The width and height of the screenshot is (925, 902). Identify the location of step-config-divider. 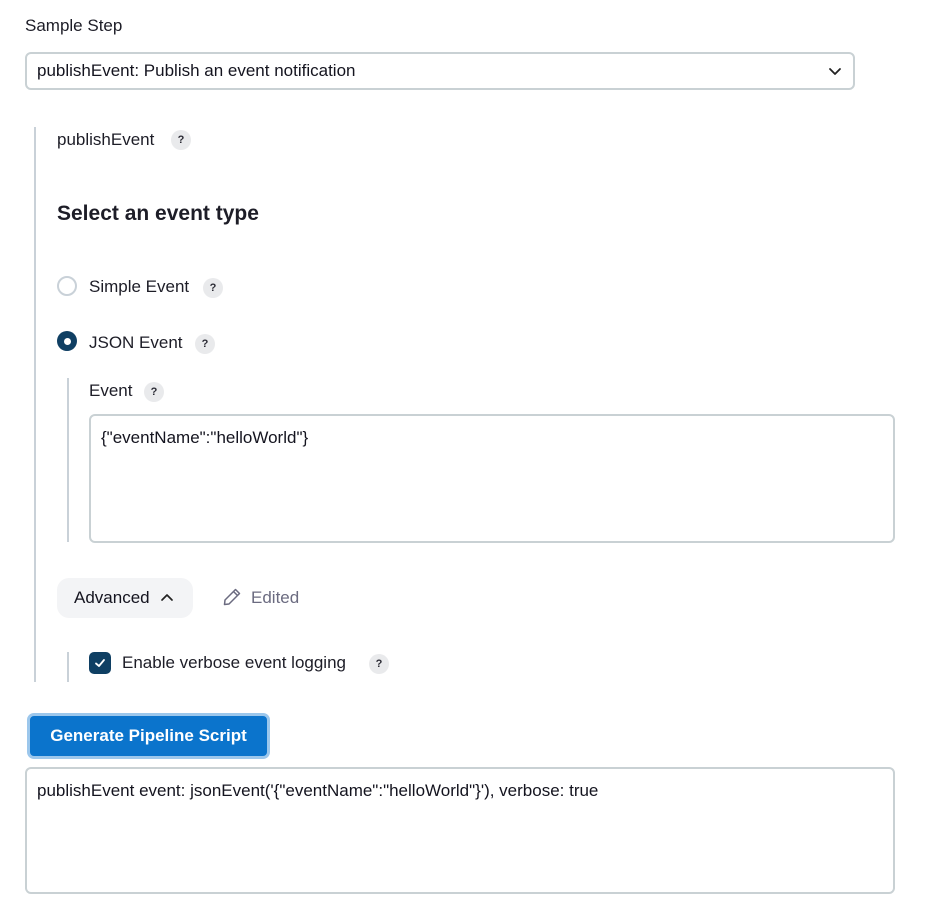
(35, 404).